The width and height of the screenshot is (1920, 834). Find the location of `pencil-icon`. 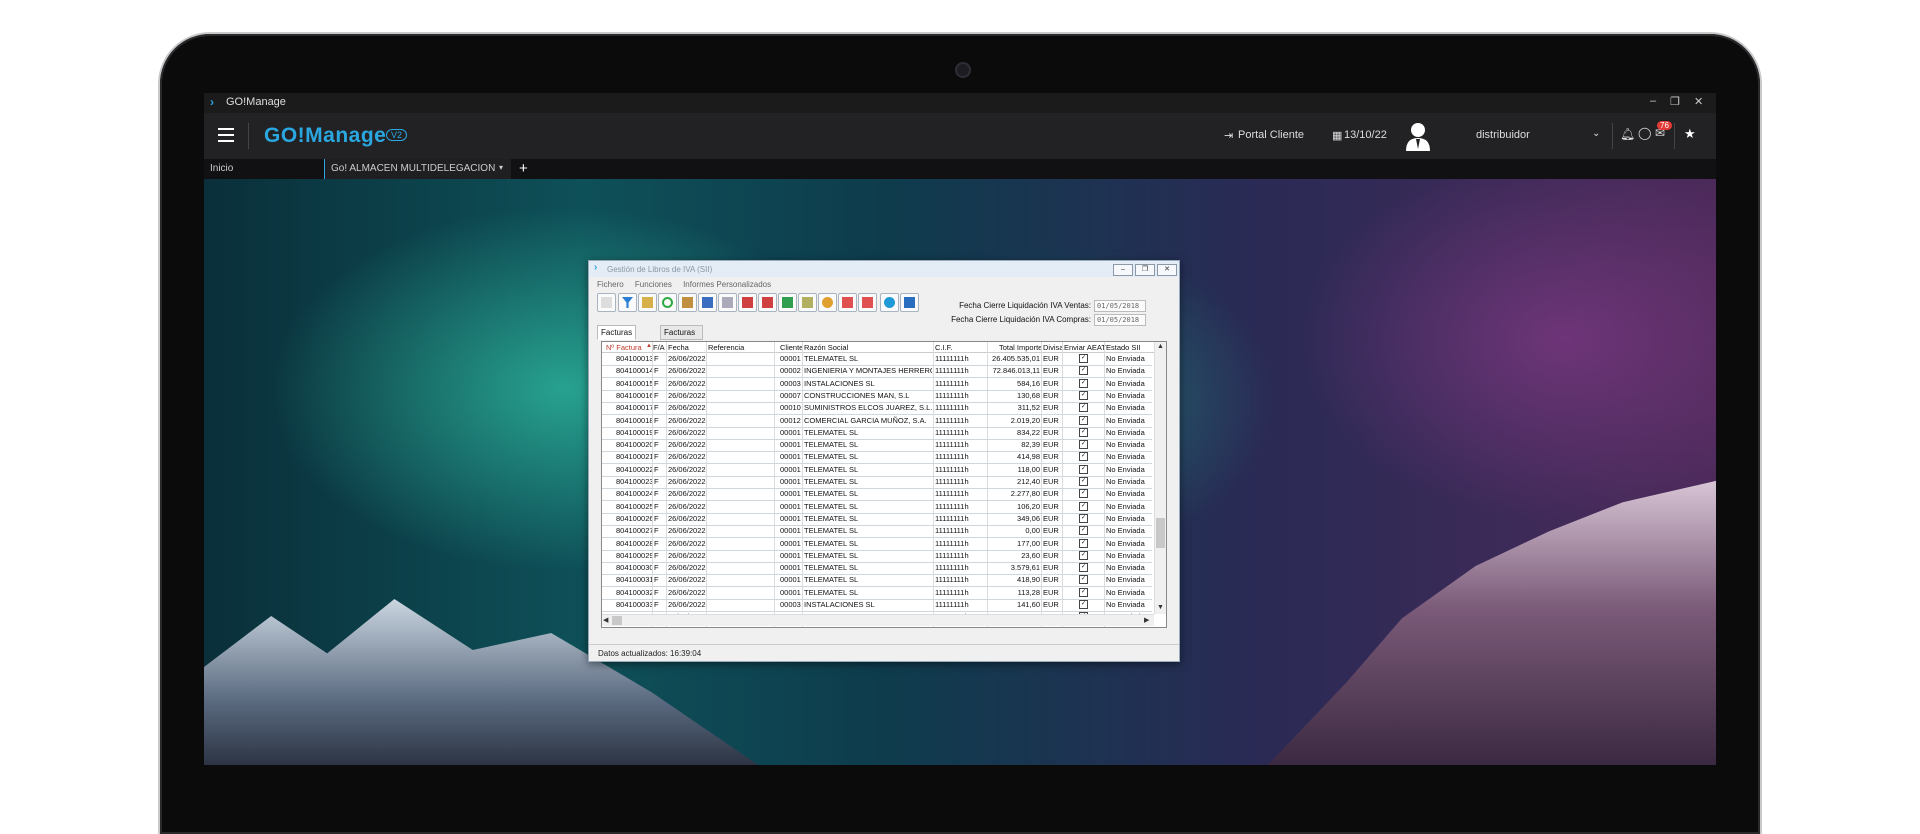

pencil-icon is located at coordinates (807, 302).